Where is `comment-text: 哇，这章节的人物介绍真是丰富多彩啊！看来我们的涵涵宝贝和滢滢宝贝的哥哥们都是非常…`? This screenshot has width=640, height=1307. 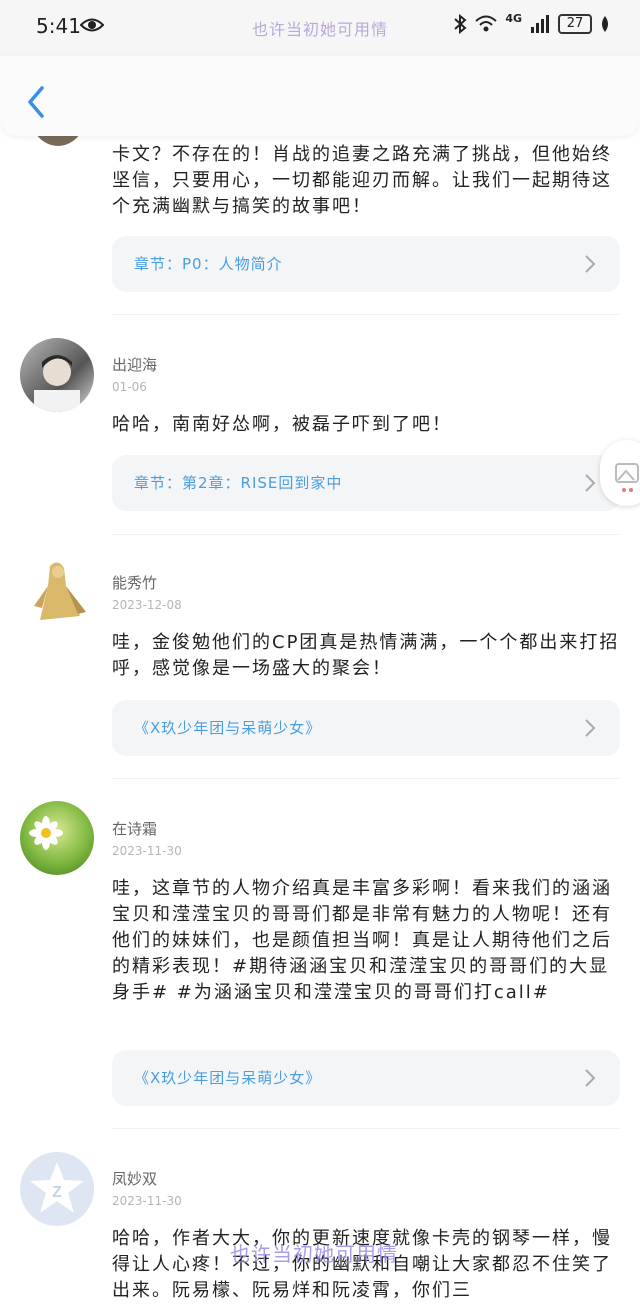 comment-text: 哇，这章节的人物介绍真是丰富多彩啊！看来我们的涵涵宝贝和滢滢宝贝的哥哥们都是非常… is located at coordinates (362, 940).